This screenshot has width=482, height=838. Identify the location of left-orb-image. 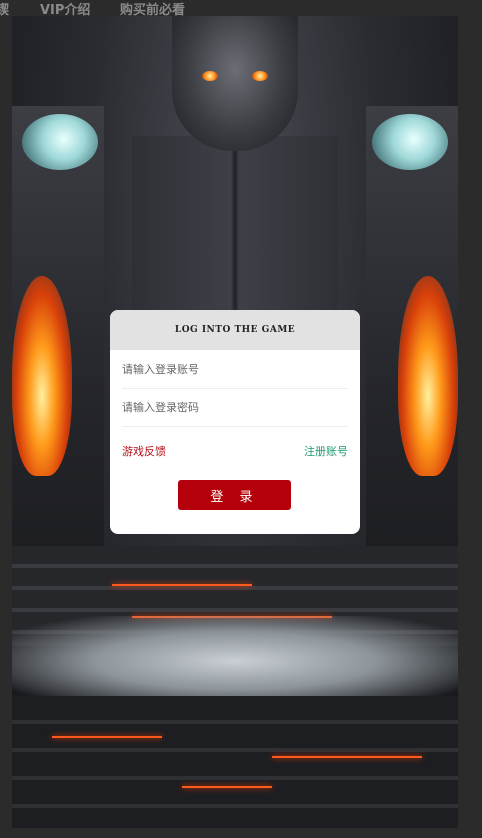
(60, 142).